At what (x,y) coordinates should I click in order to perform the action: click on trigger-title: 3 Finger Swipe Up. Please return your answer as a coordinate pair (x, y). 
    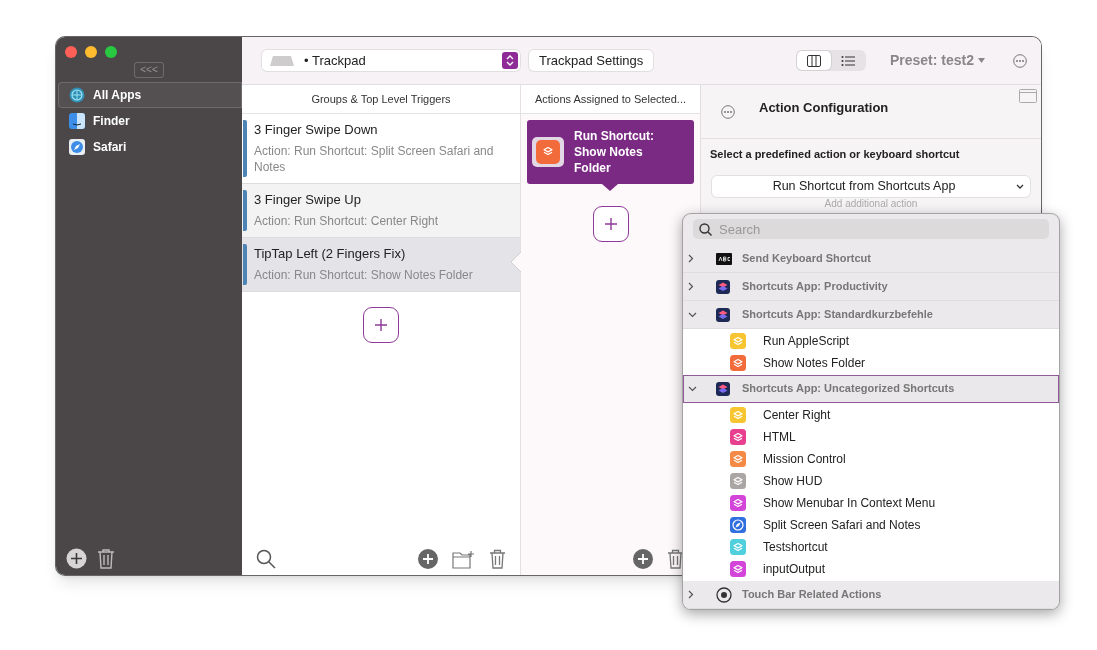
    Looking at the image, I should click on (308, 200).